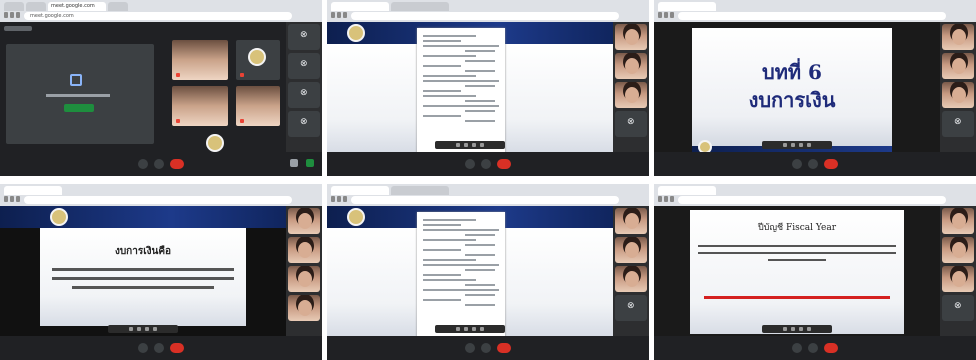  I want to click on meeting-control-bar, so click(815, 348).